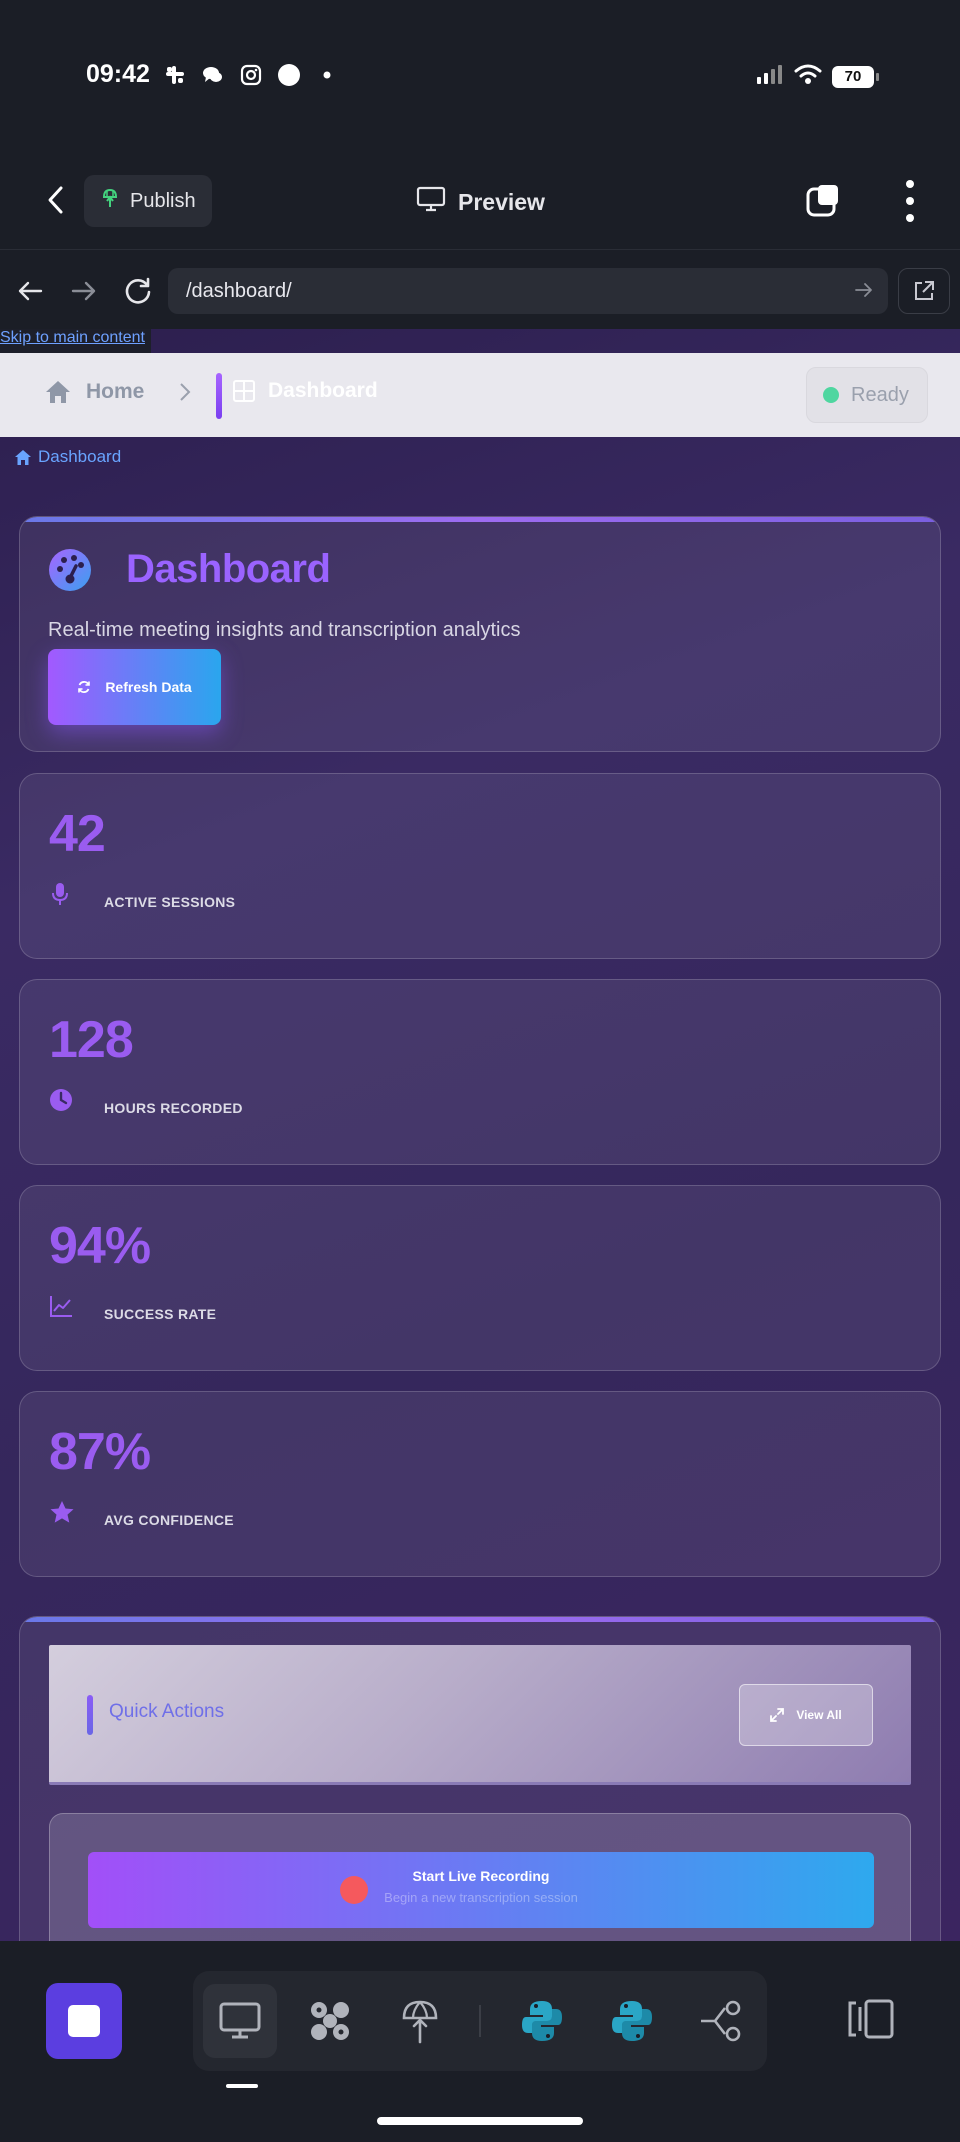 The image size is (960, 2142). I want to click on nav-home-link: Home, so click(94, 392).